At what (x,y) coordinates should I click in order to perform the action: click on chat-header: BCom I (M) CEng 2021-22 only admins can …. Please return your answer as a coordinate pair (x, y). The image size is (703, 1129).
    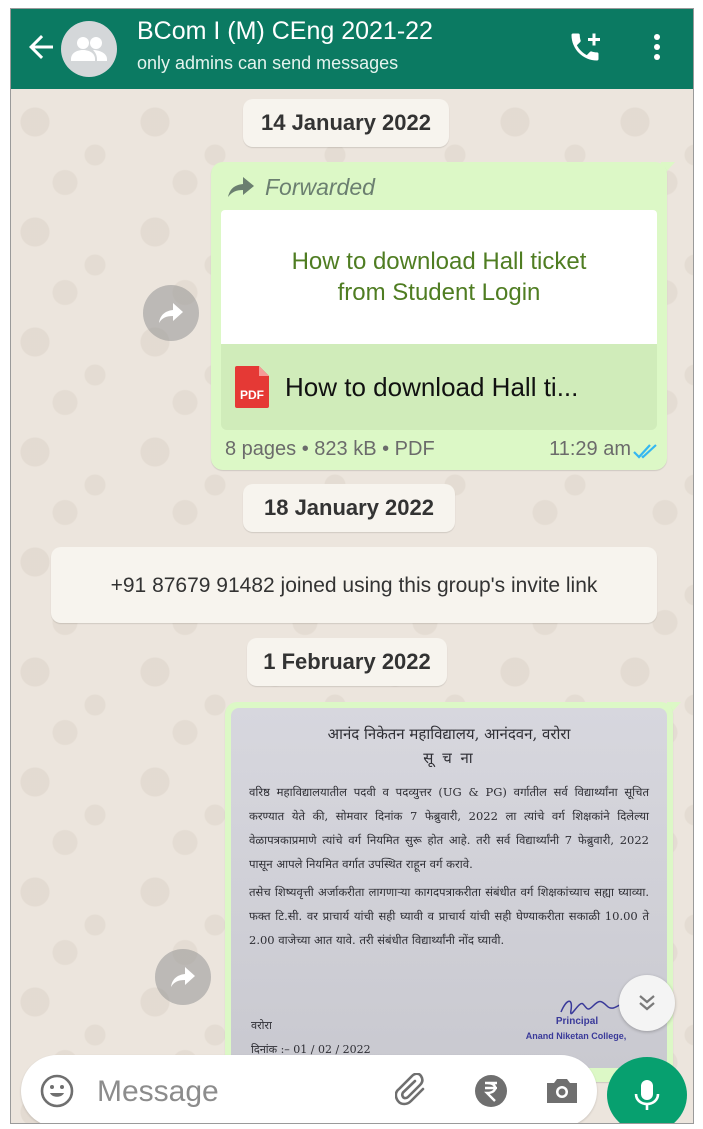
    Looking at the image, I should click on (352, 49).